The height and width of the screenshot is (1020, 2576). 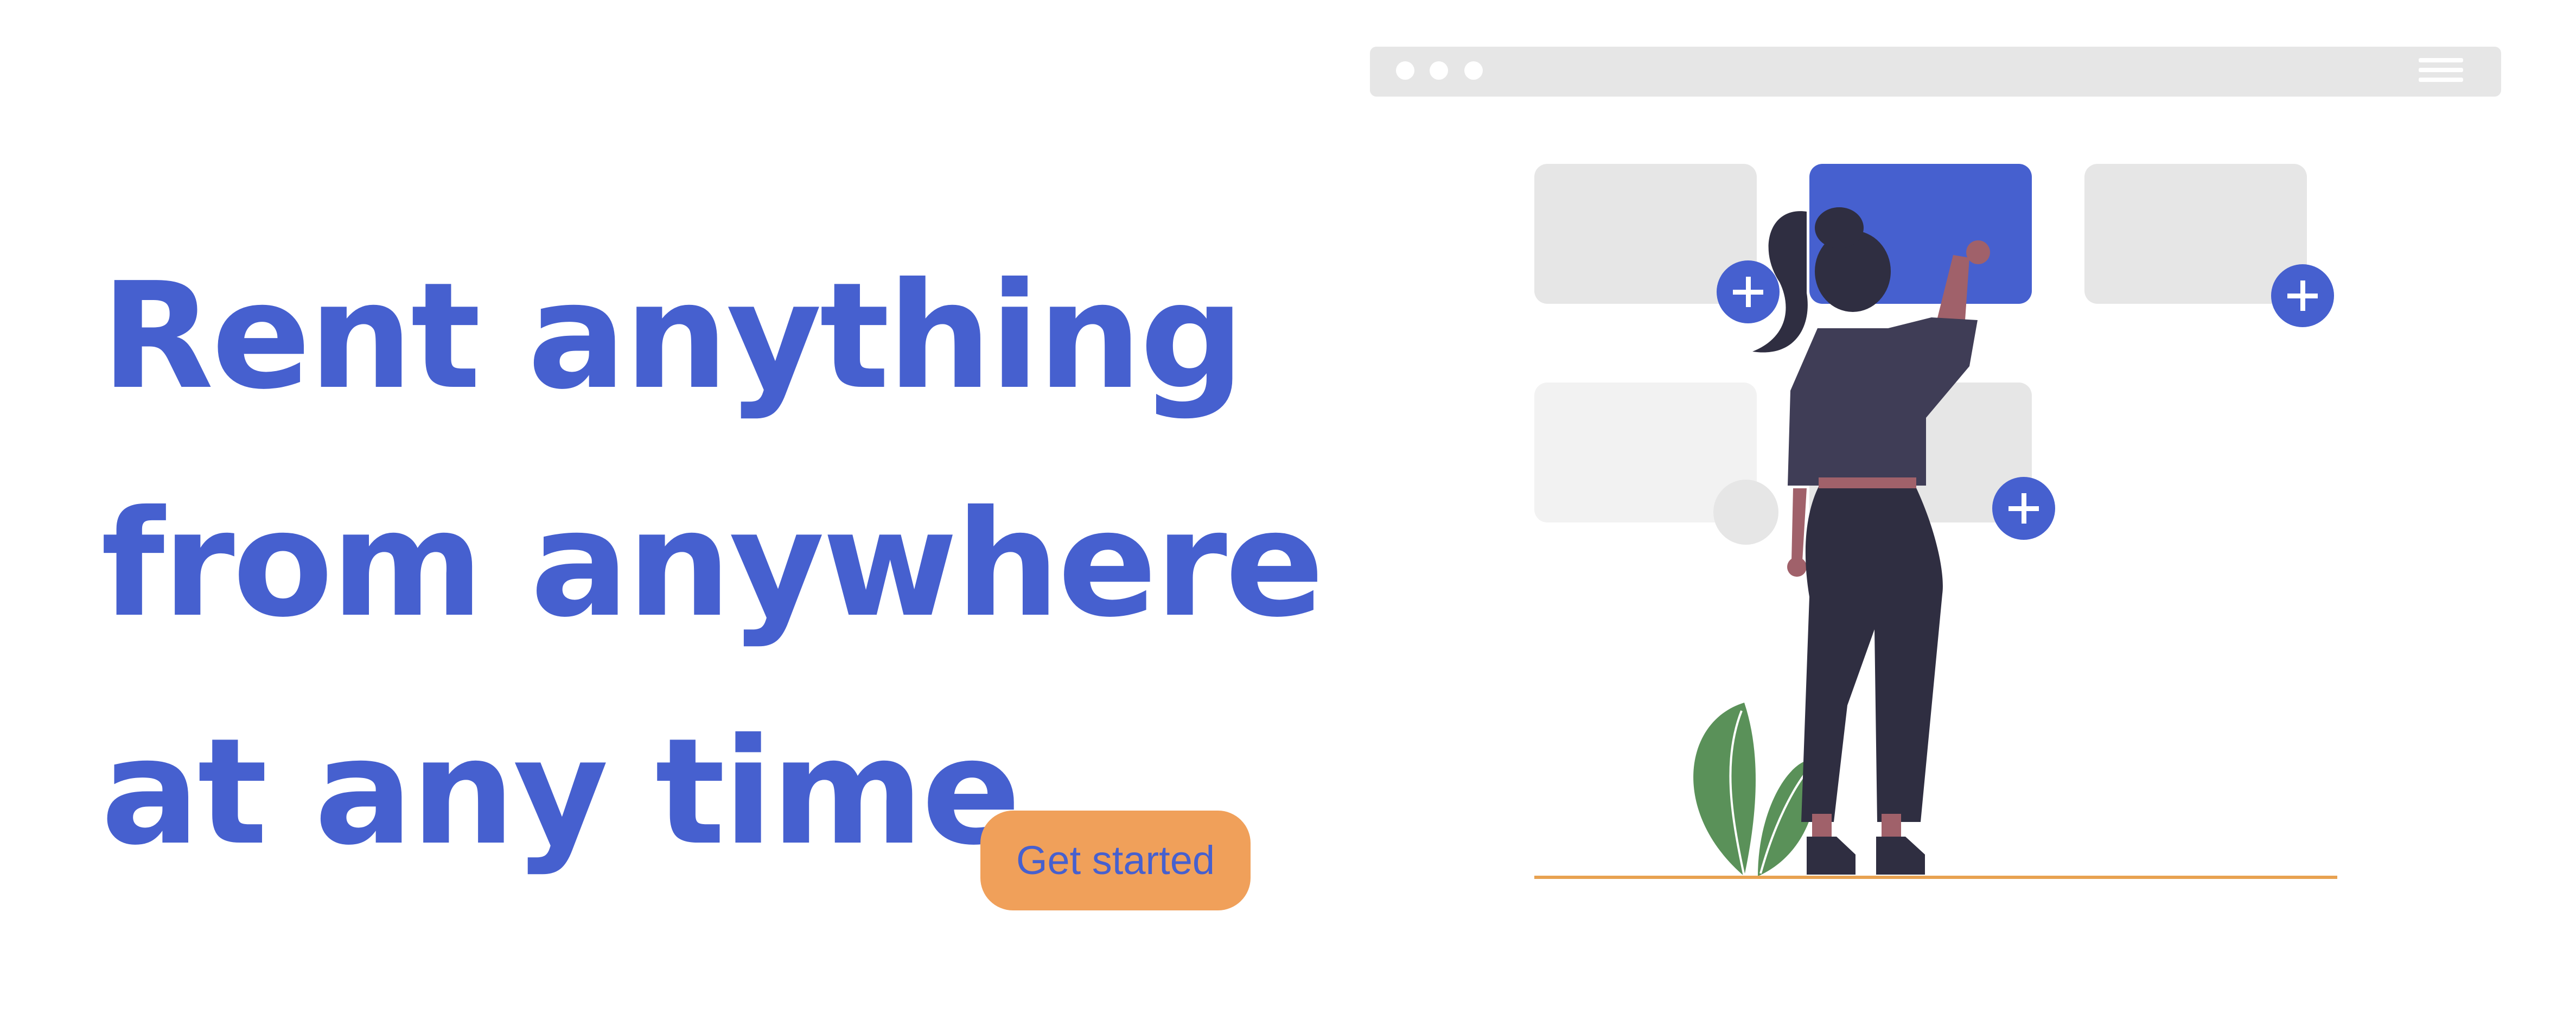 What do you see at coordinates (1745, 512) in the screenshot?
I see `placeholder-circle` at bounding box center [1745, 512].